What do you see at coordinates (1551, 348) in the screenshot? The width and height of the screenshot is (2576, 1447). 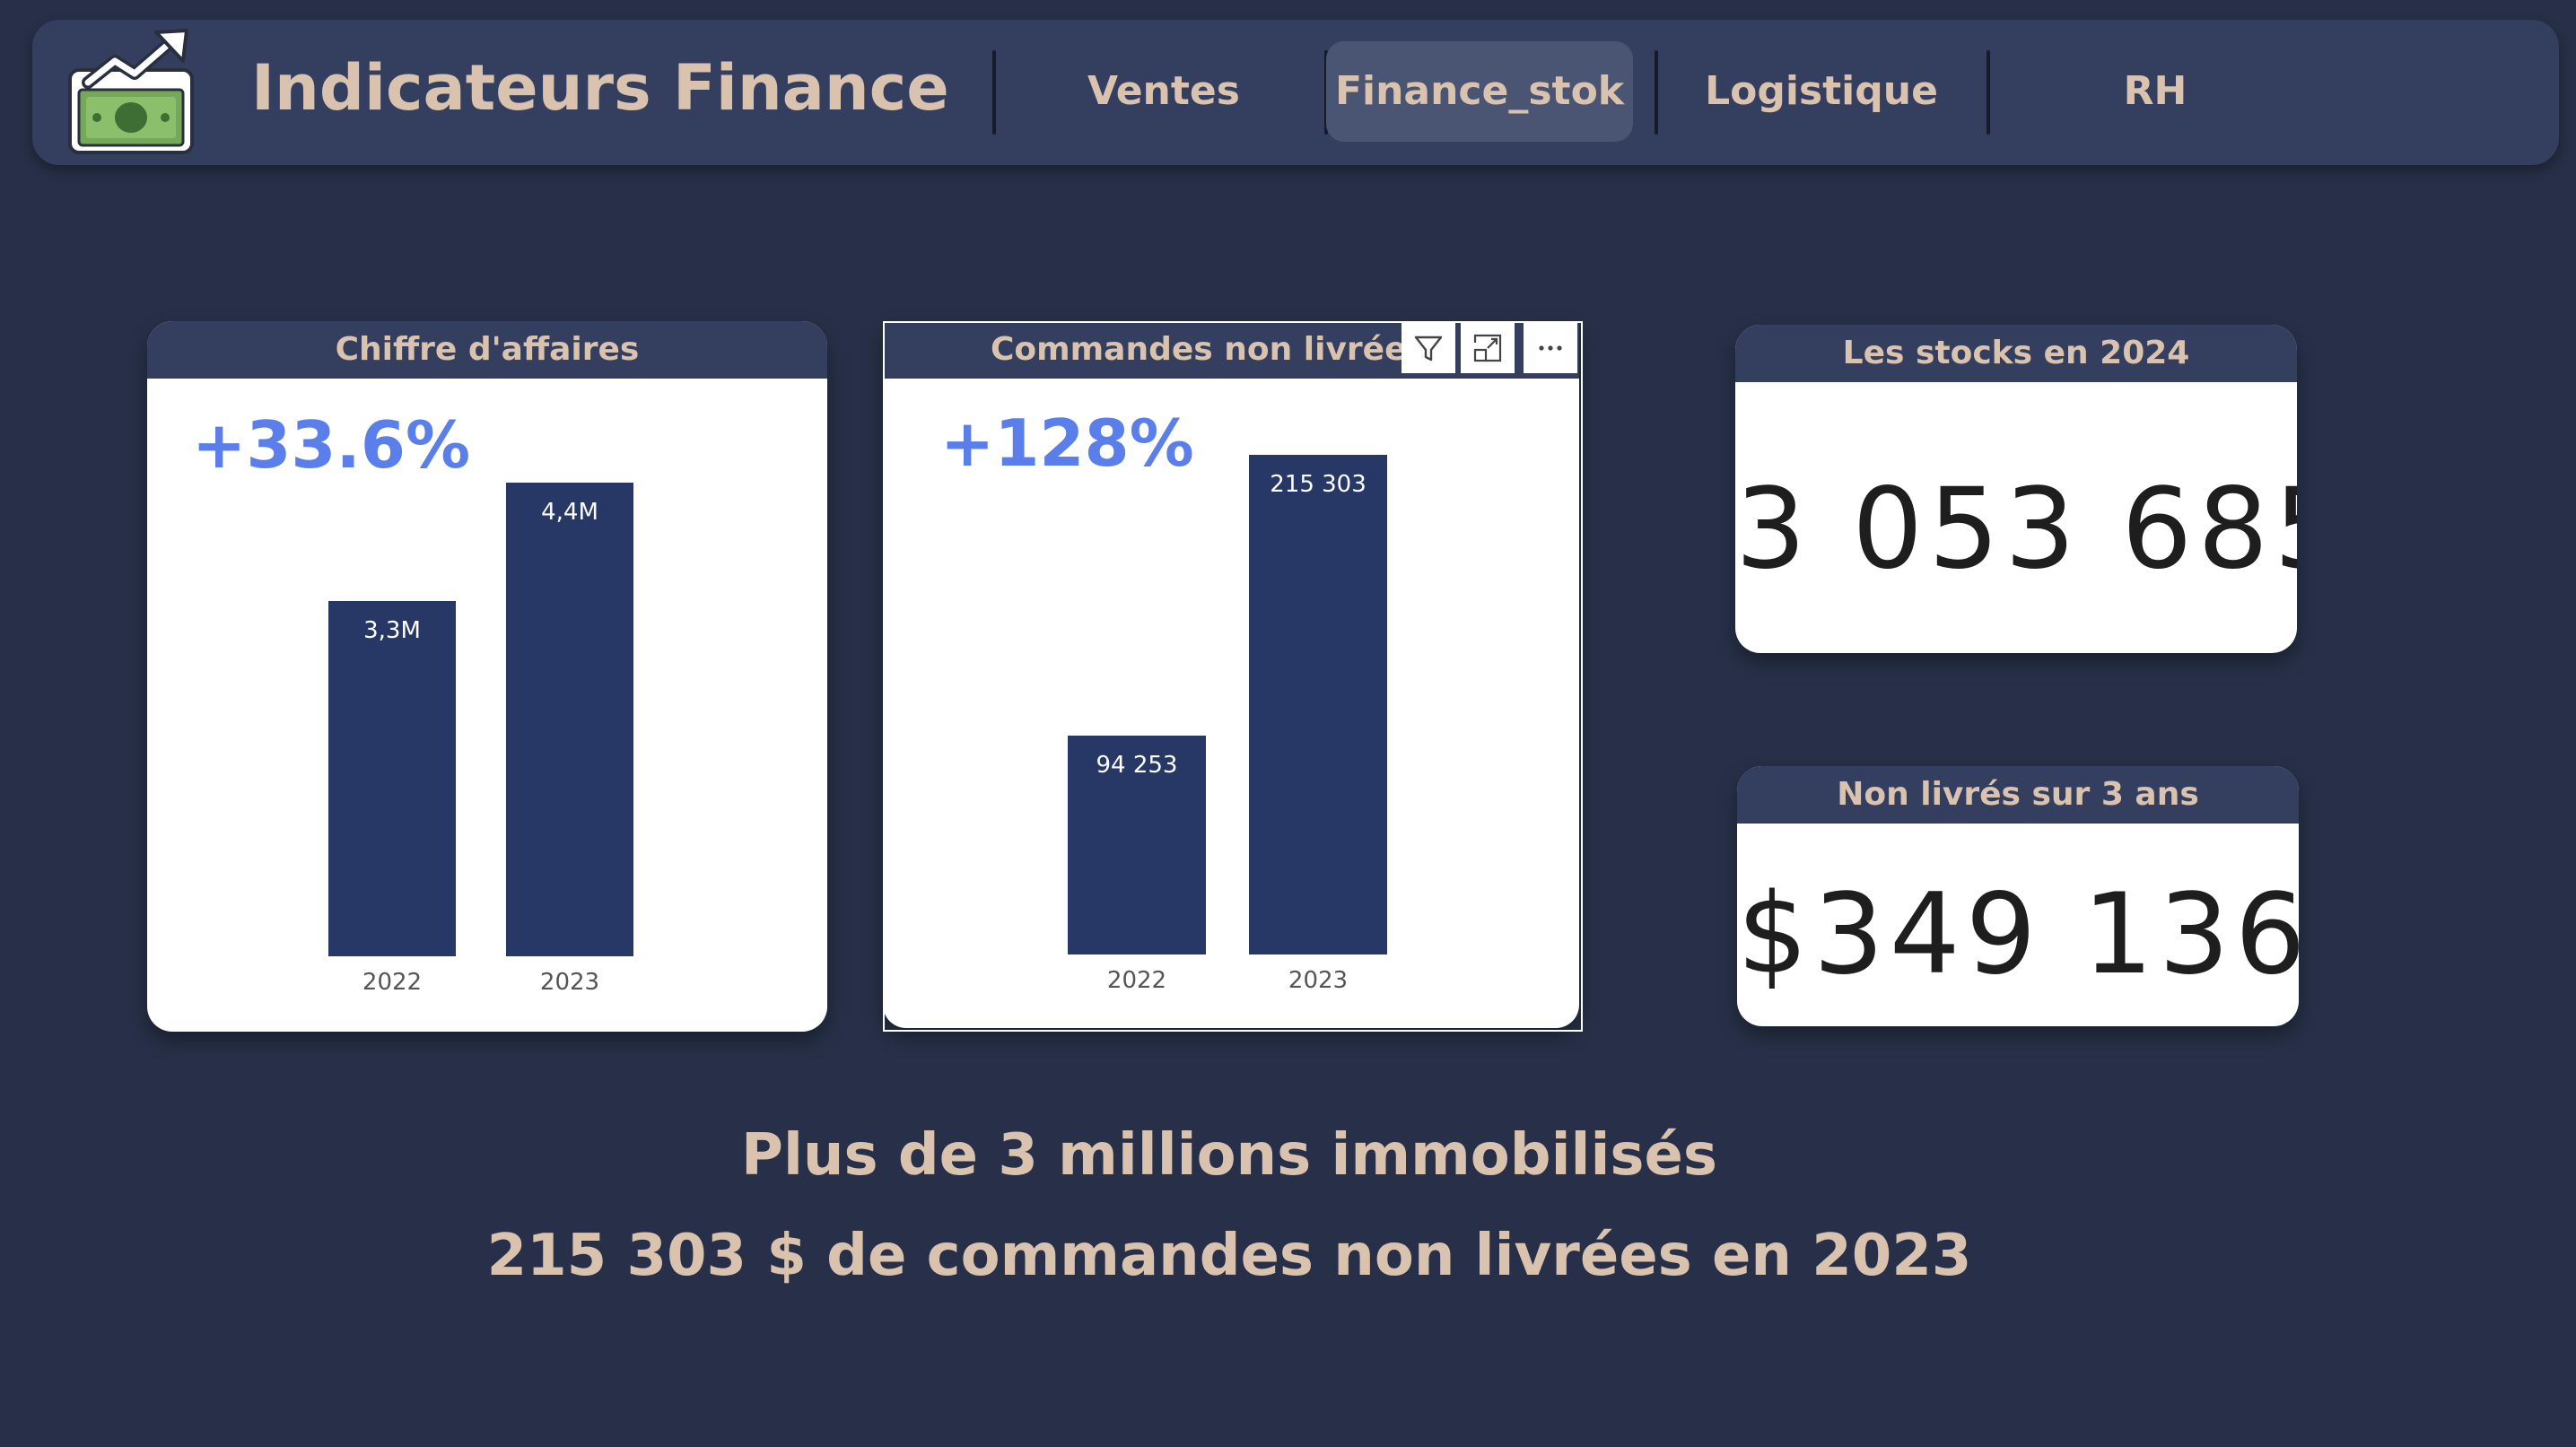 I see `more-options-icon` at bounding box center [1551, 348].